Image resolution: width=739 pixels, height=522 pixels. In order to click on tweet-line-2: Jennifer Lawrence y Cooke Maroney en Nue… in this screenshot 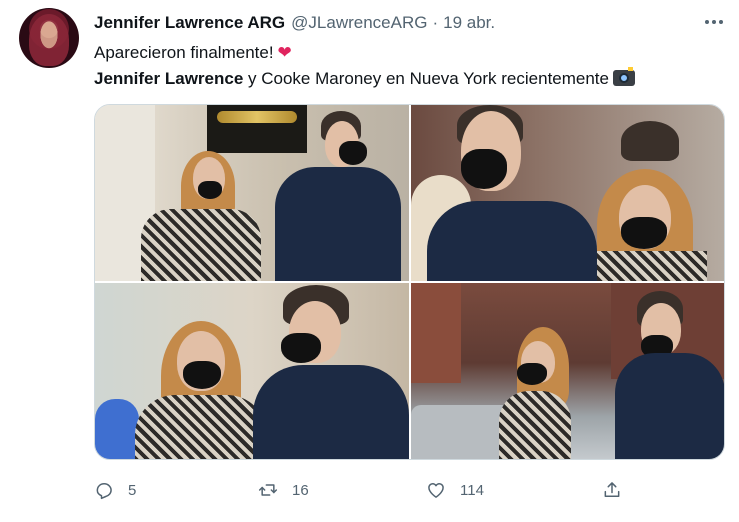, I will do `click(364, 79)`.